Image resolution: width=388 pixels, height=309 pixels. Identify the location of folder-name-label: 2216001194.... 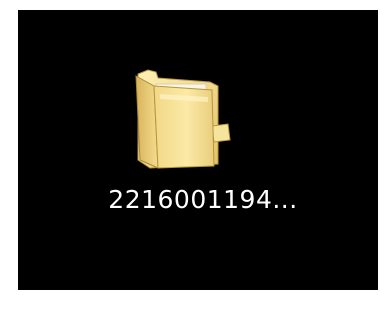
(203, 199).